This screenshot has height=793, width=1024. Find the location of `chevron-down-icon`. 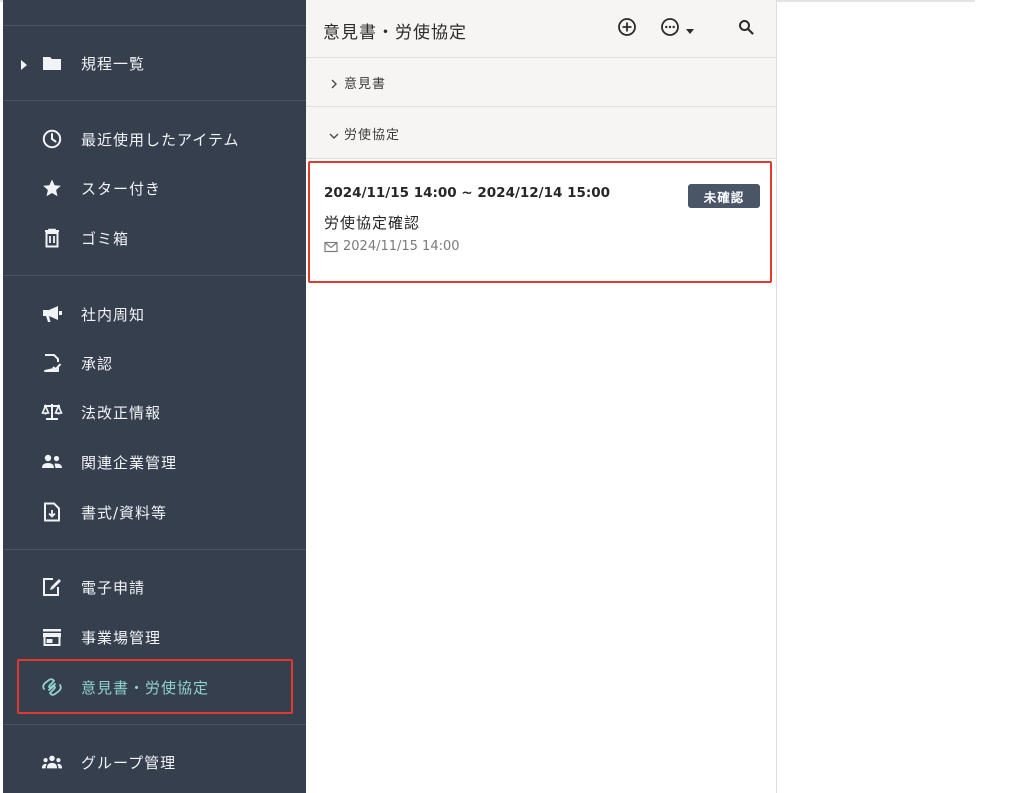

chevron-down-icon is located at coordinates (334, 133).